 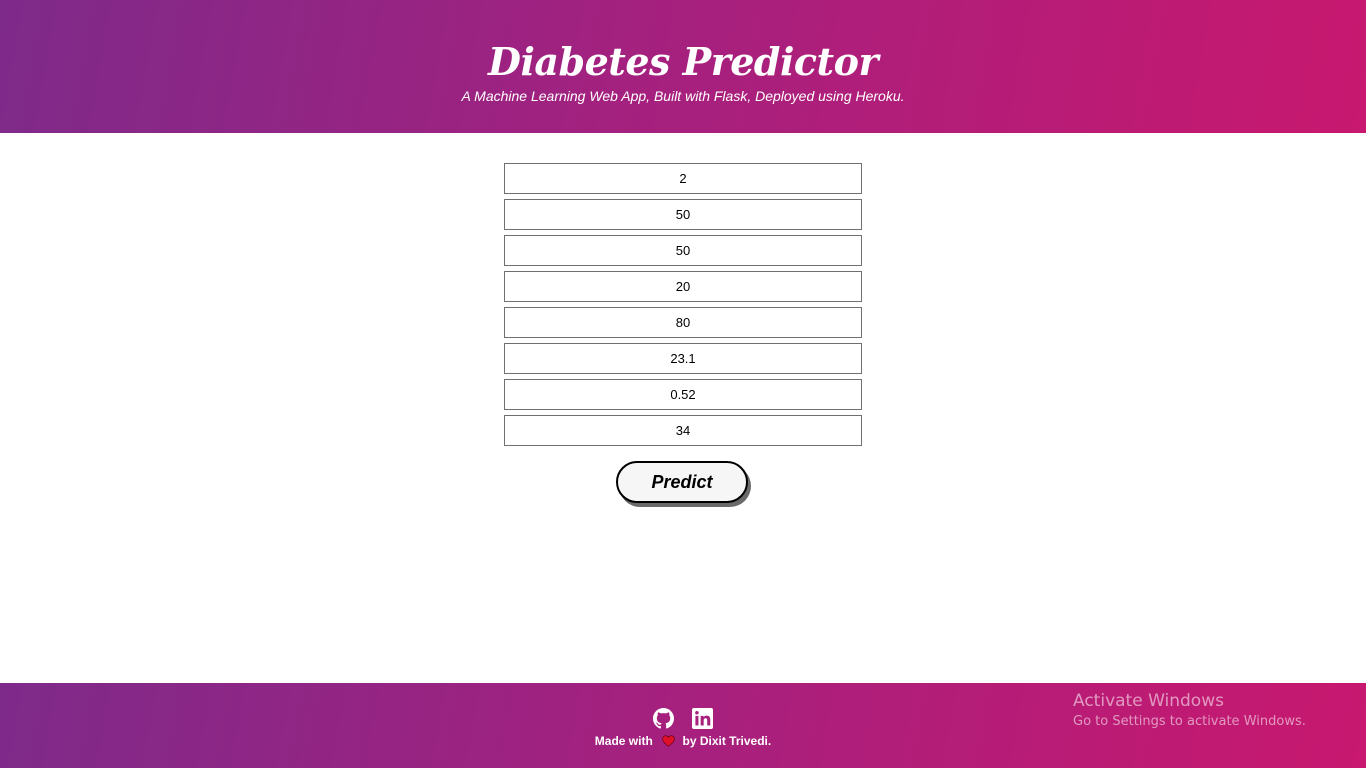 I want to click on watermark-title: Activate Windows, so click(x=1148, y=701).